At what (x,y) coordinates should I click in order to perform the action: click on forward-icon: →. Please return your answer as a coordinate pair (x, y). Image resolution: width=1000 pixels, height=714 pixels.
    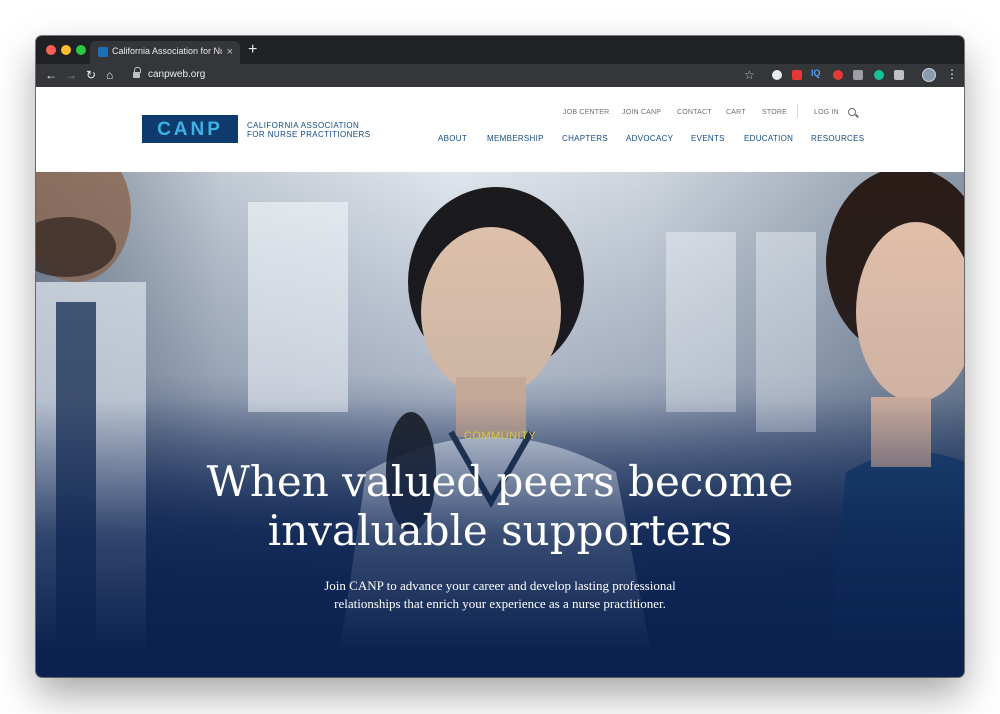
    Looking at the image, I should click on (71, 75).